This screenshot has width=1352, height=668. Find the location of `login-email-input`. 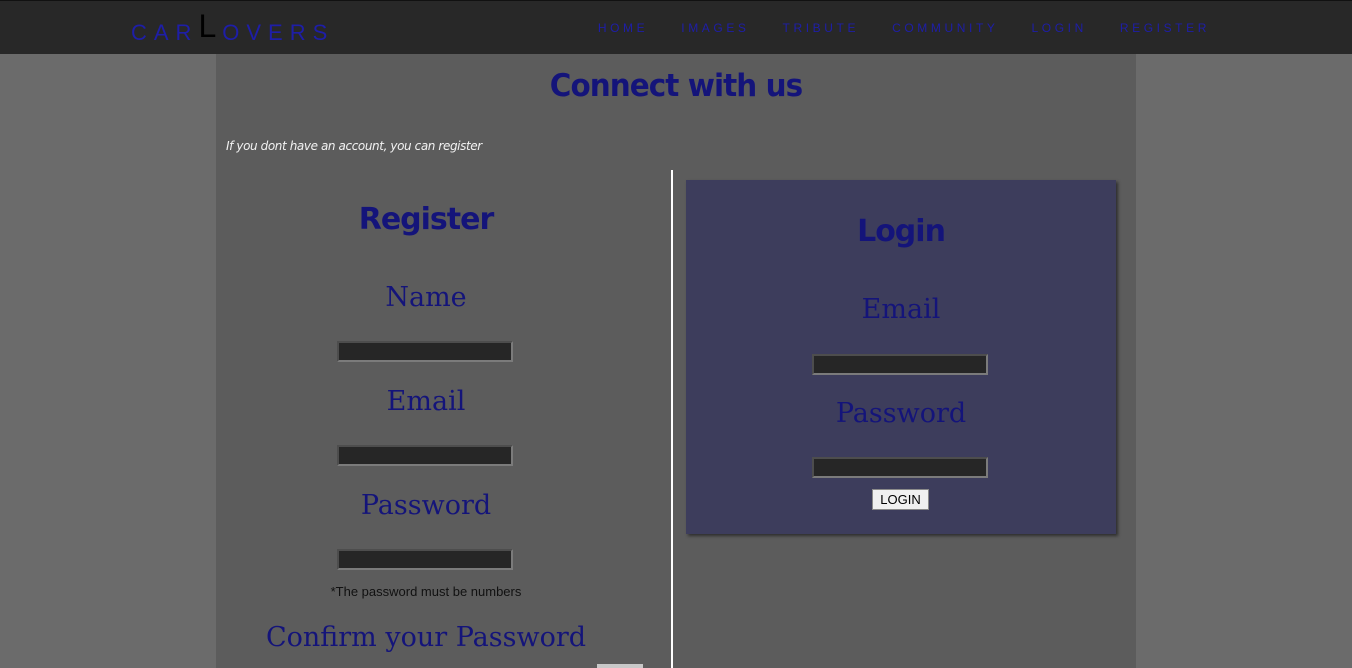

login-email-input is located at coordinates (900, 364).